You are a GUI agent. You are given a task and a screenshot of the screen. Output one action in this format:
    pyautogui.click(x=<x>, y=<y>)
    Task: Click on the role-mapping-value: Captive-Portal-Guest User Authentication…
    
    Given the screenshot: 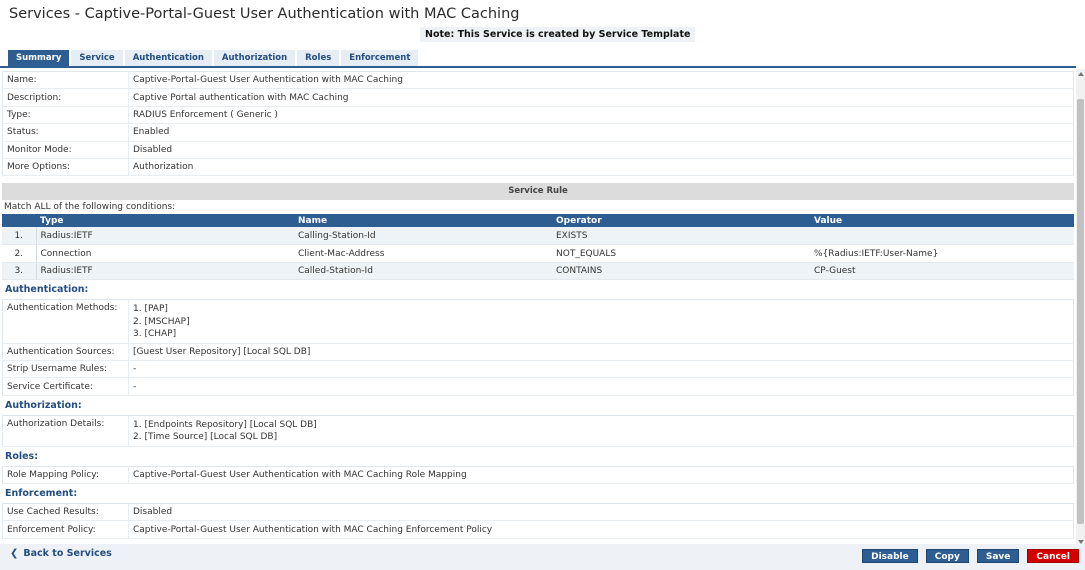 What is the action you would take?
    pyautogui.click(x=601, y=475)
    